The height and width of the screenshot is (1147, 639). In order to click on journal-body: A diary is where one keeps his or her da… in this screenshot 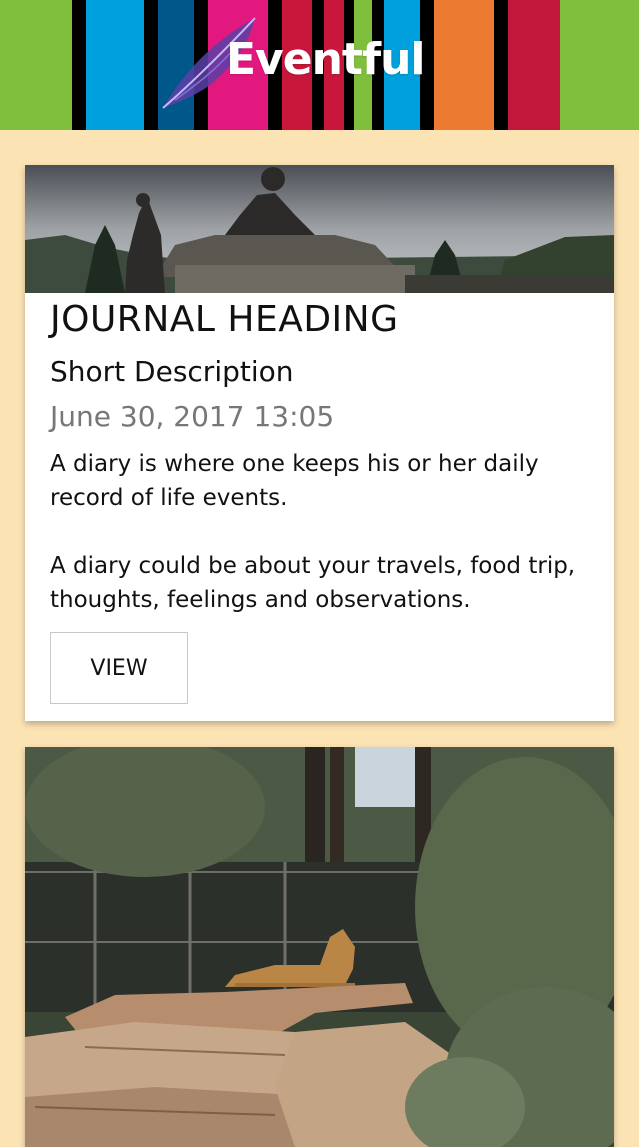, I will do `click(313, 532)`.